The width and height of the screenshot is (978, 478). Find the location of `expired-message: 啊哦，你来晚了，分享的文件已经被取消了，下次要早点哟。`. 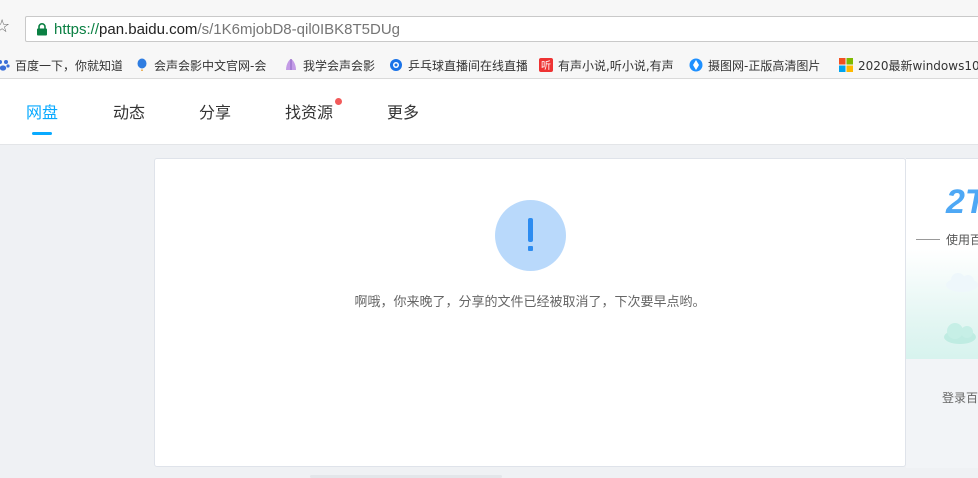

expired-message: 啊哦，你来晚了，分享的文件已经被取消了，下次要早点哟。 is located at coordinates (530, 302).